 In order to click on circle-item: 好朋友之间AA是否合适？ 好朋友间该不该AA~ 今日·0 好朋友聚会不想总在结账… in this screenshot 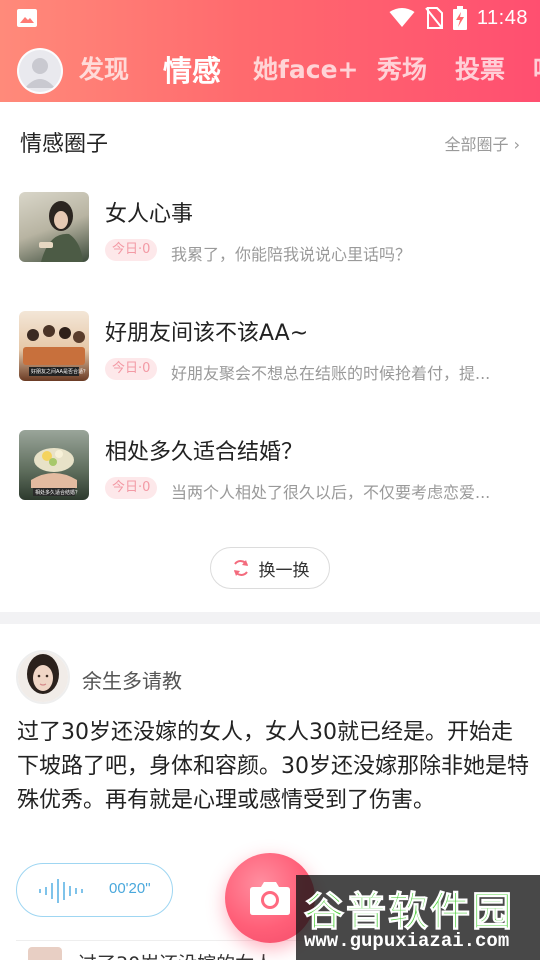, I will do `click(270, 349)`.